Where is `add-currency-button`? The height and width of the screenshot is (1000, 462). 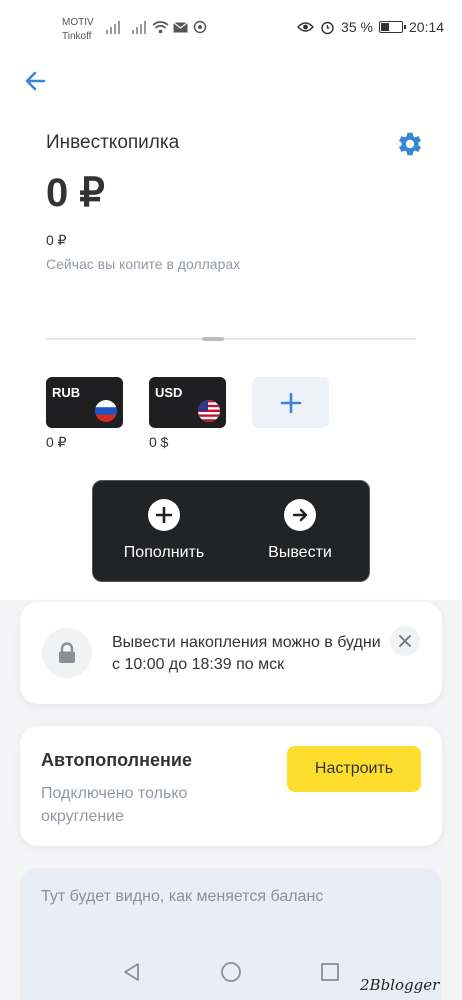 add-currency-button is located at coordinates (290, 402).